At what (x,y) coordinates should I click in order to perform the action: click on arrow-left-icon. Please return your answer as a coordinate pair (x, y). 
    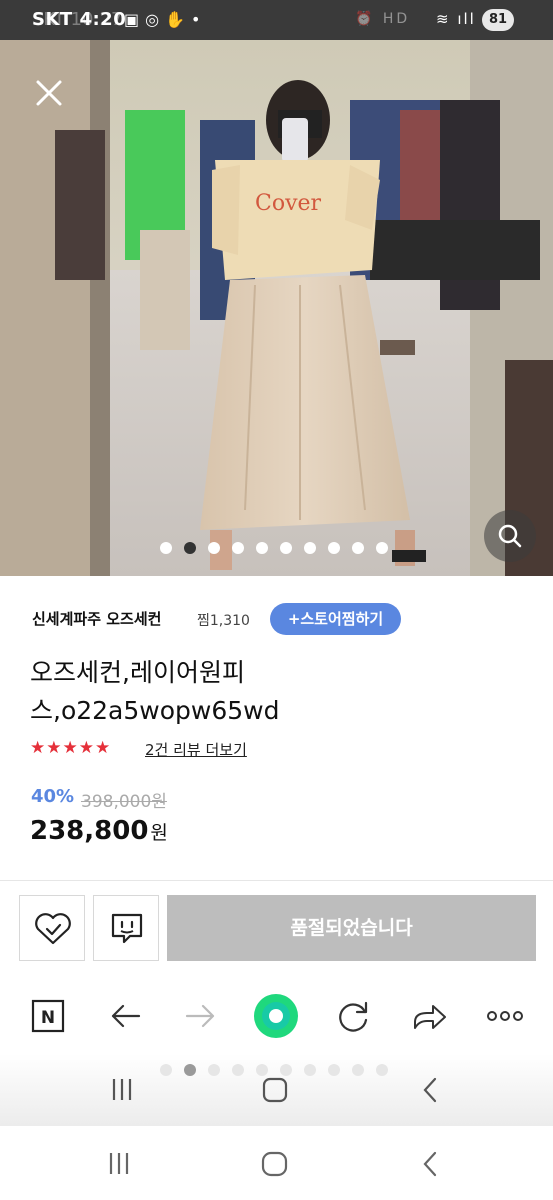
    Looking at the image, I should click on (126, 1016).